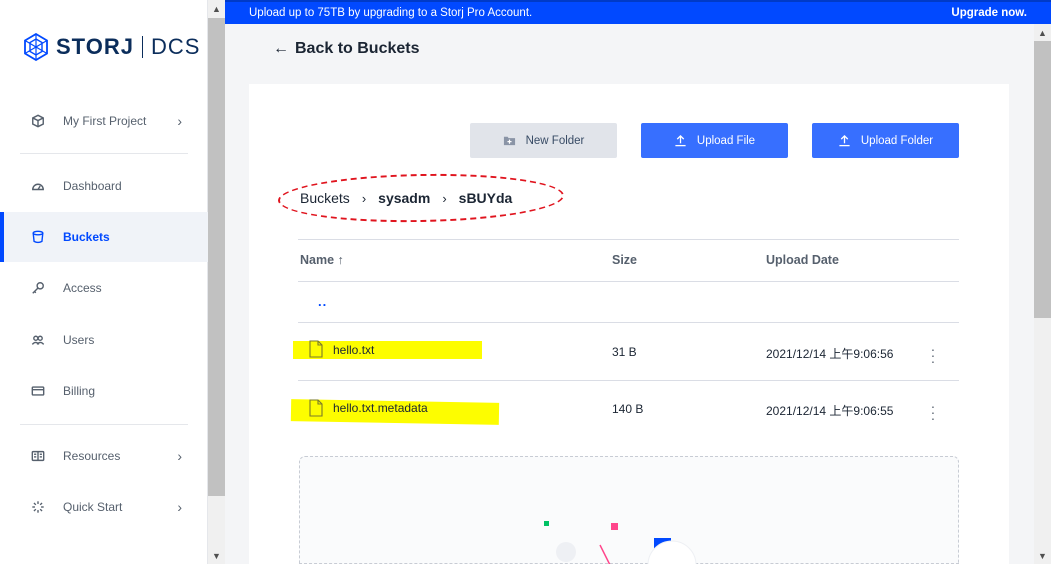 The image size is (1051, 564). I want to click on key-icon, so click(38, 288).